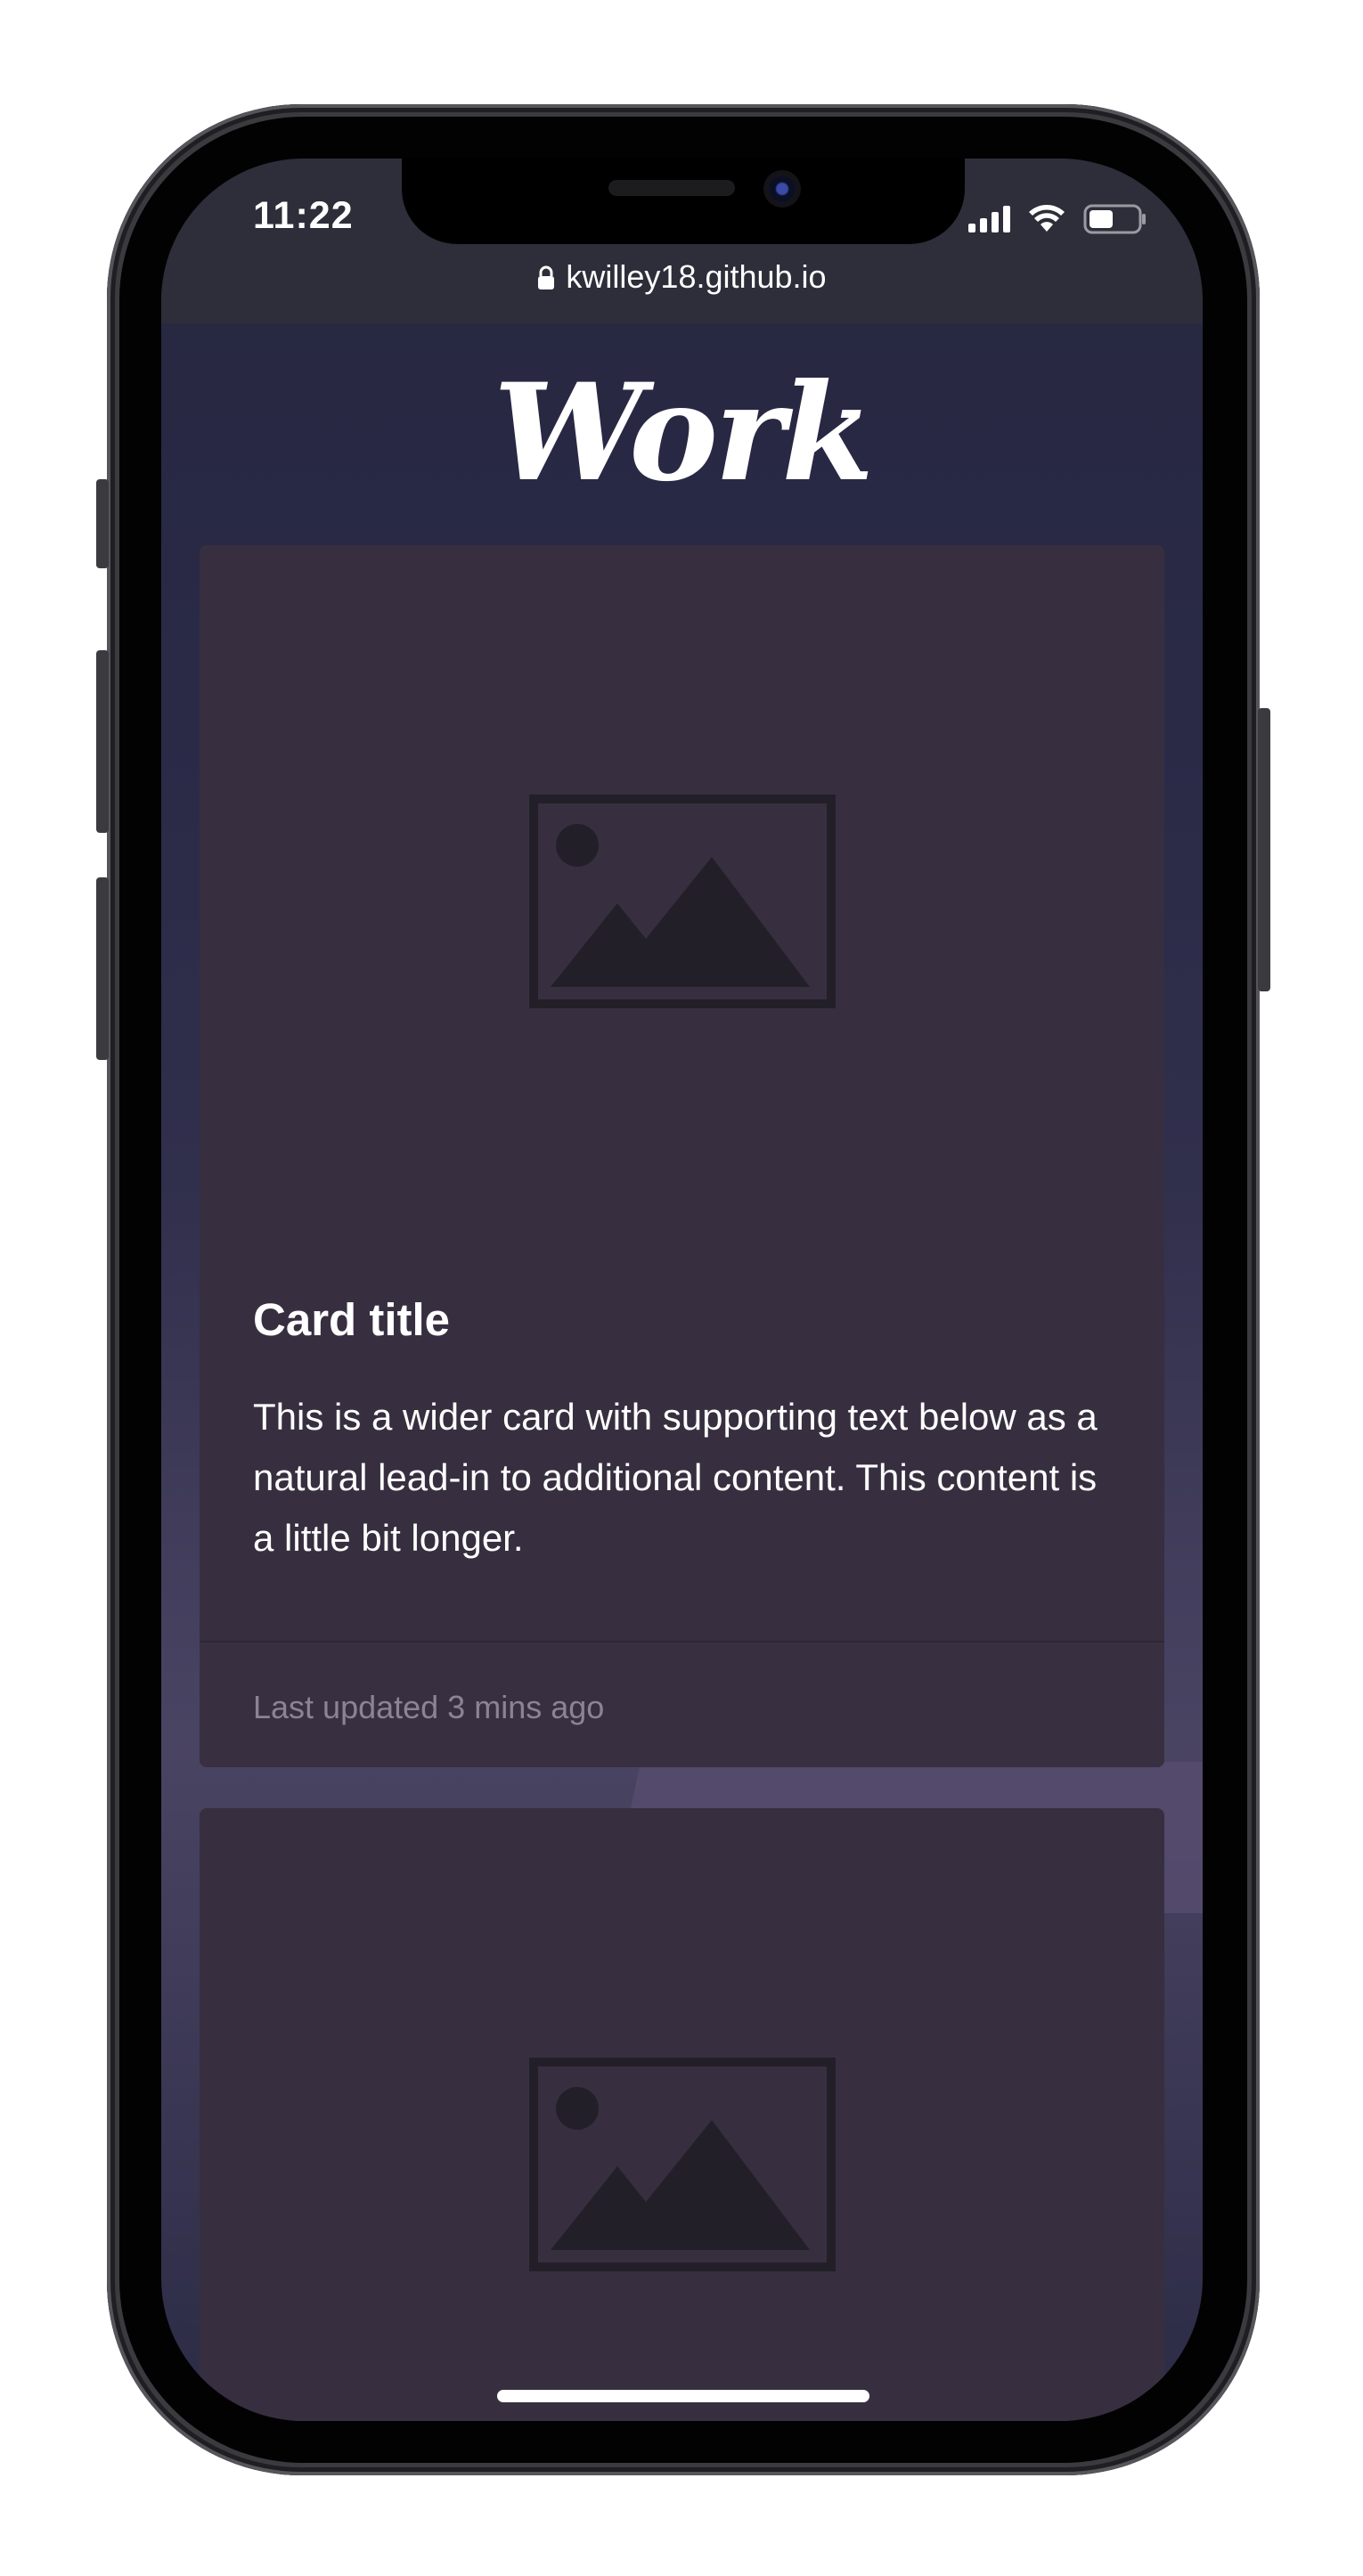  I want to click on battery-icon, so click(1115, 219).